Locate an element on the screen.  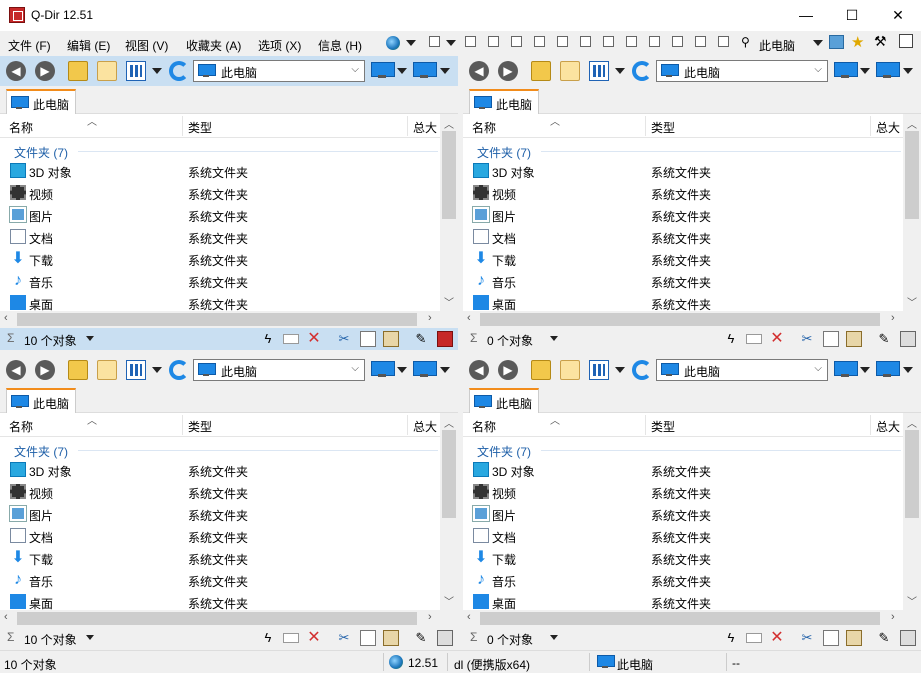
pane-object-count: 10 个对象 is located at coordinates (50, 639).